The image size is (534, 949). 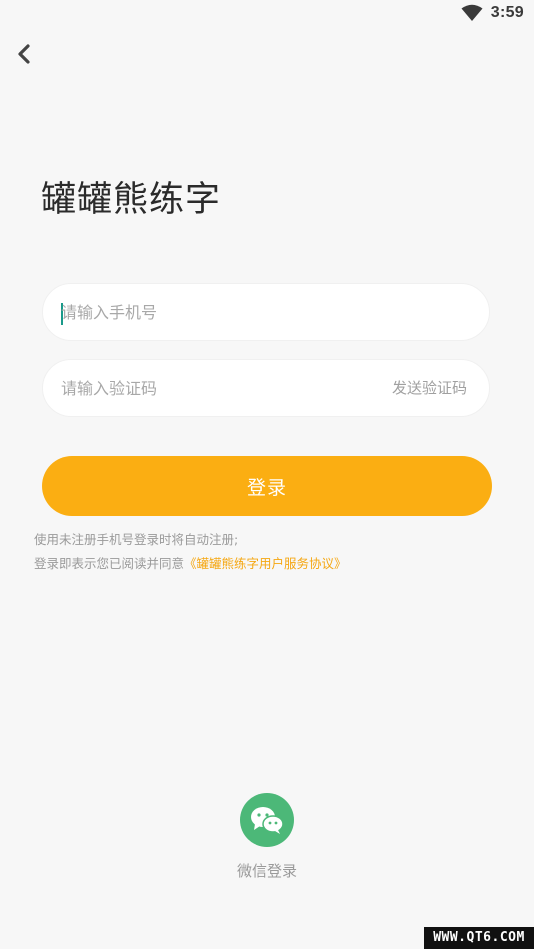 I want to click on wifi-icon, so click(x=472, y=12).